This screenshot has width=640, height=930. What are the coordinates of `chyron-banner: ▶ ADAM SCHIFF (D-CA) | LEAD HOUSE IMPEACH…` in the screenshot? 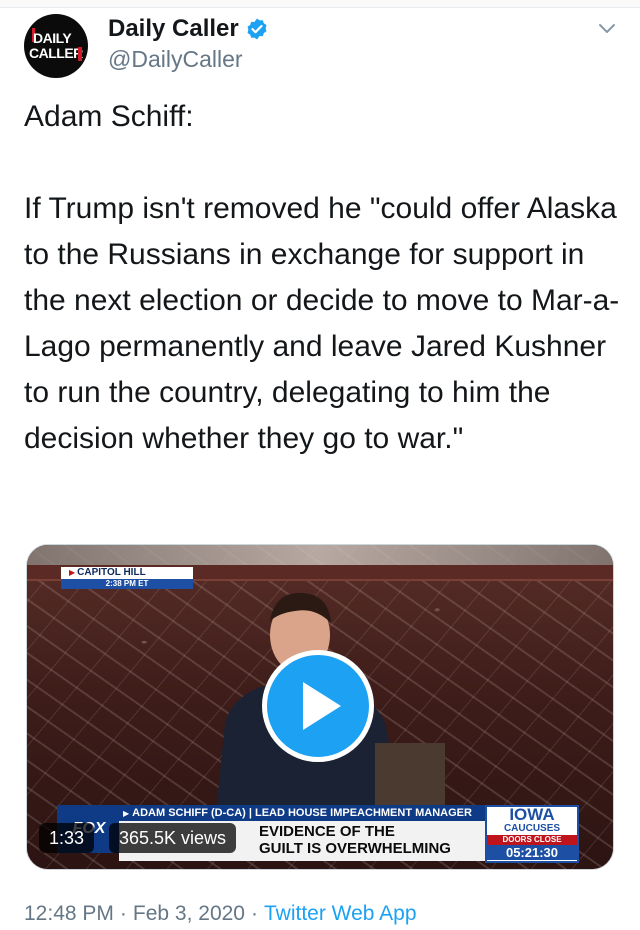 It's located at (302, 813).